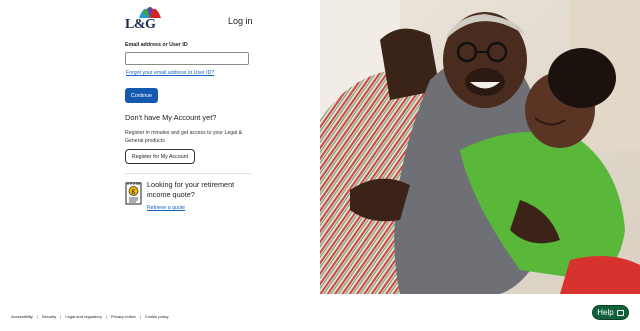 Image resolution: width=640 pixels, height=331 pixels. What do you see at coordinates (170, 73) in the screenshot?
I see `forgot-credentials-link: Forgot your email address or User ID?` at bounding box center [170, 73].